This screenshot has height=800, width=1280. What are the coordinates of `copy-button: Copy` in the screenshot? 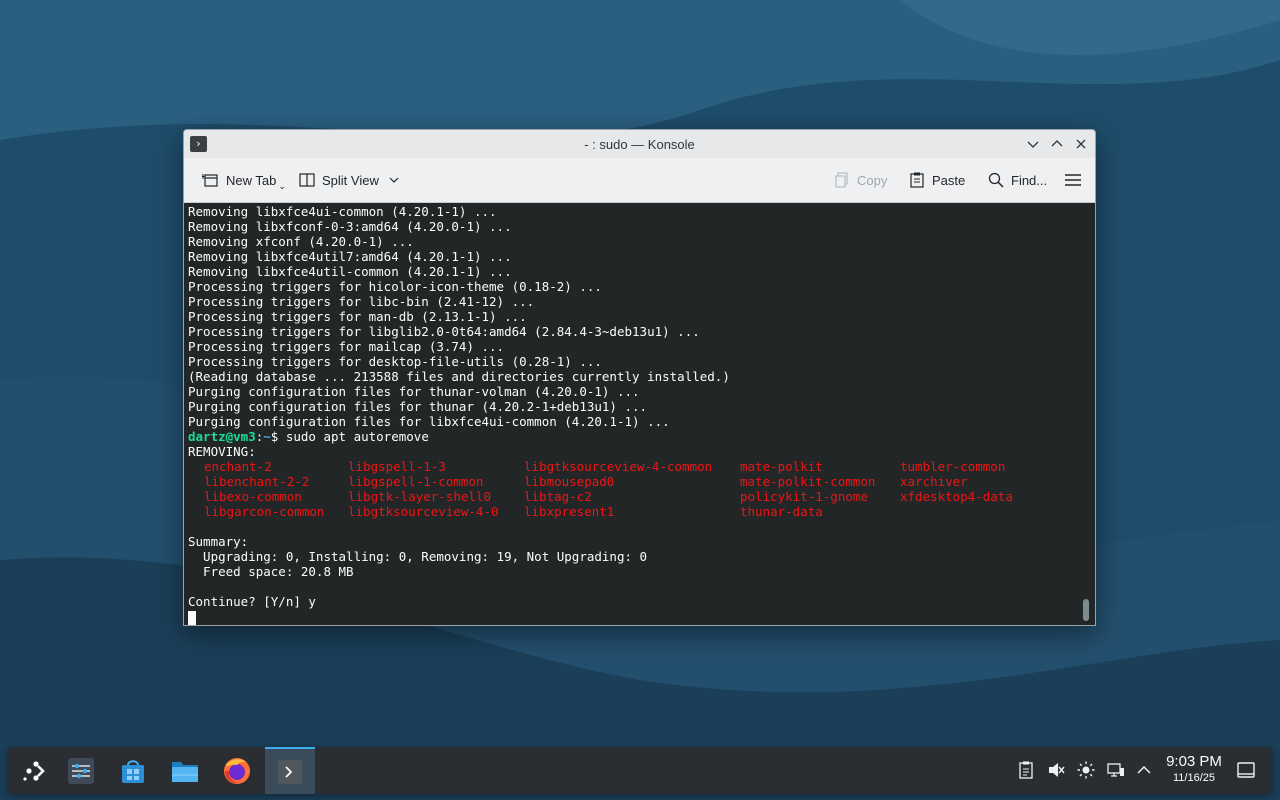 It's located at (860, 180).